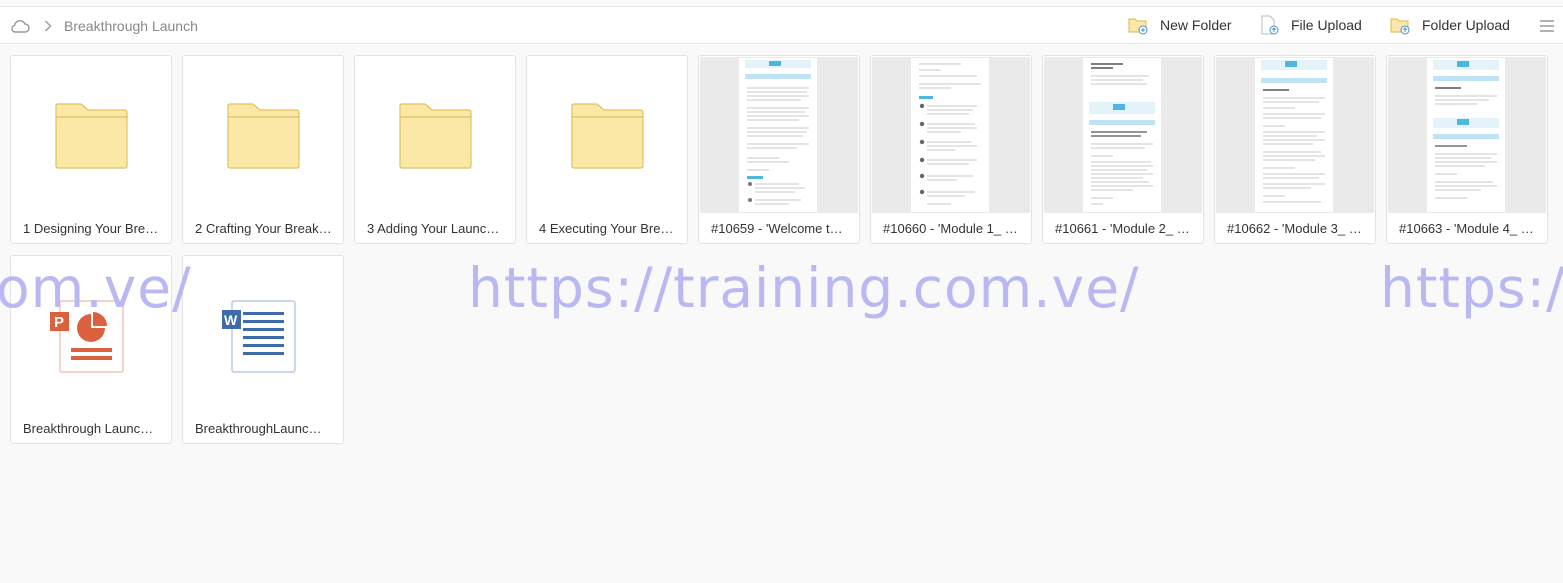 The image size is (1563, 583). What do you see at coordinates (231, 320) in the screenshot?
I see `svg-text: W` at bounding box center [231, 320].